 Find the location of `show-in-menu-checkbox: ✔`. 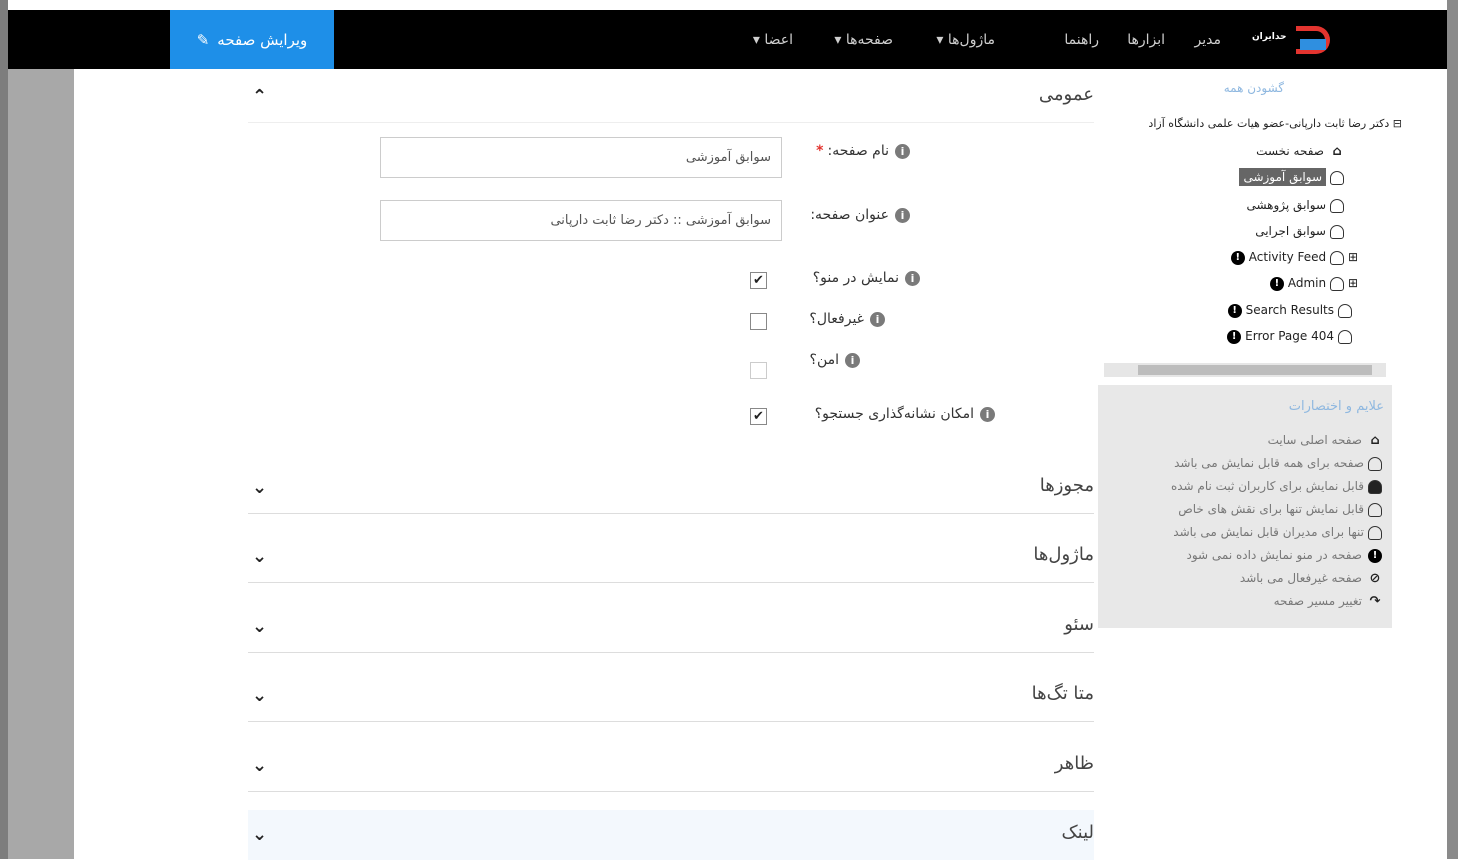

show-in-menu-checkbox: ✔ is located at coordinates (758, 280).